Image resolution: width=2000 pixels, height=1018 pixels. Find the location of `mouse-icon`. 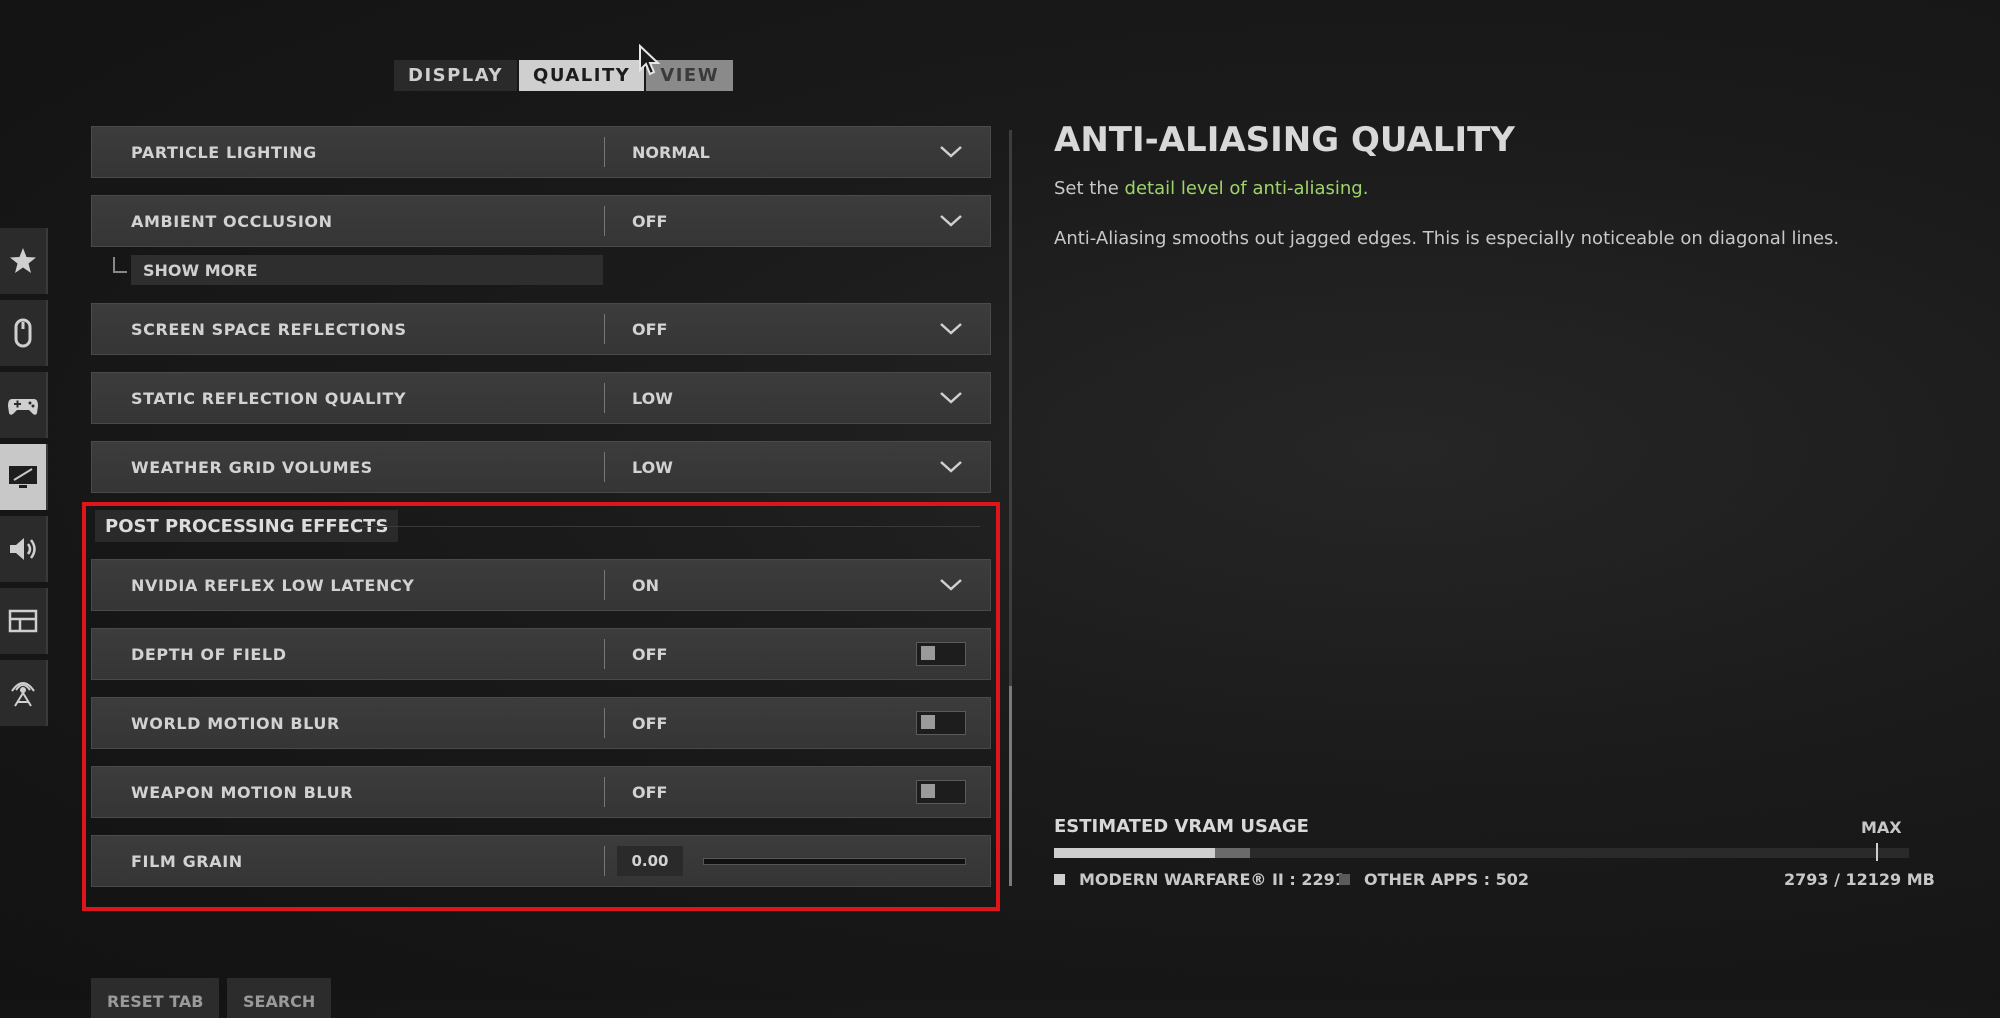

mouse-icon is located at coordinates (23, 333).